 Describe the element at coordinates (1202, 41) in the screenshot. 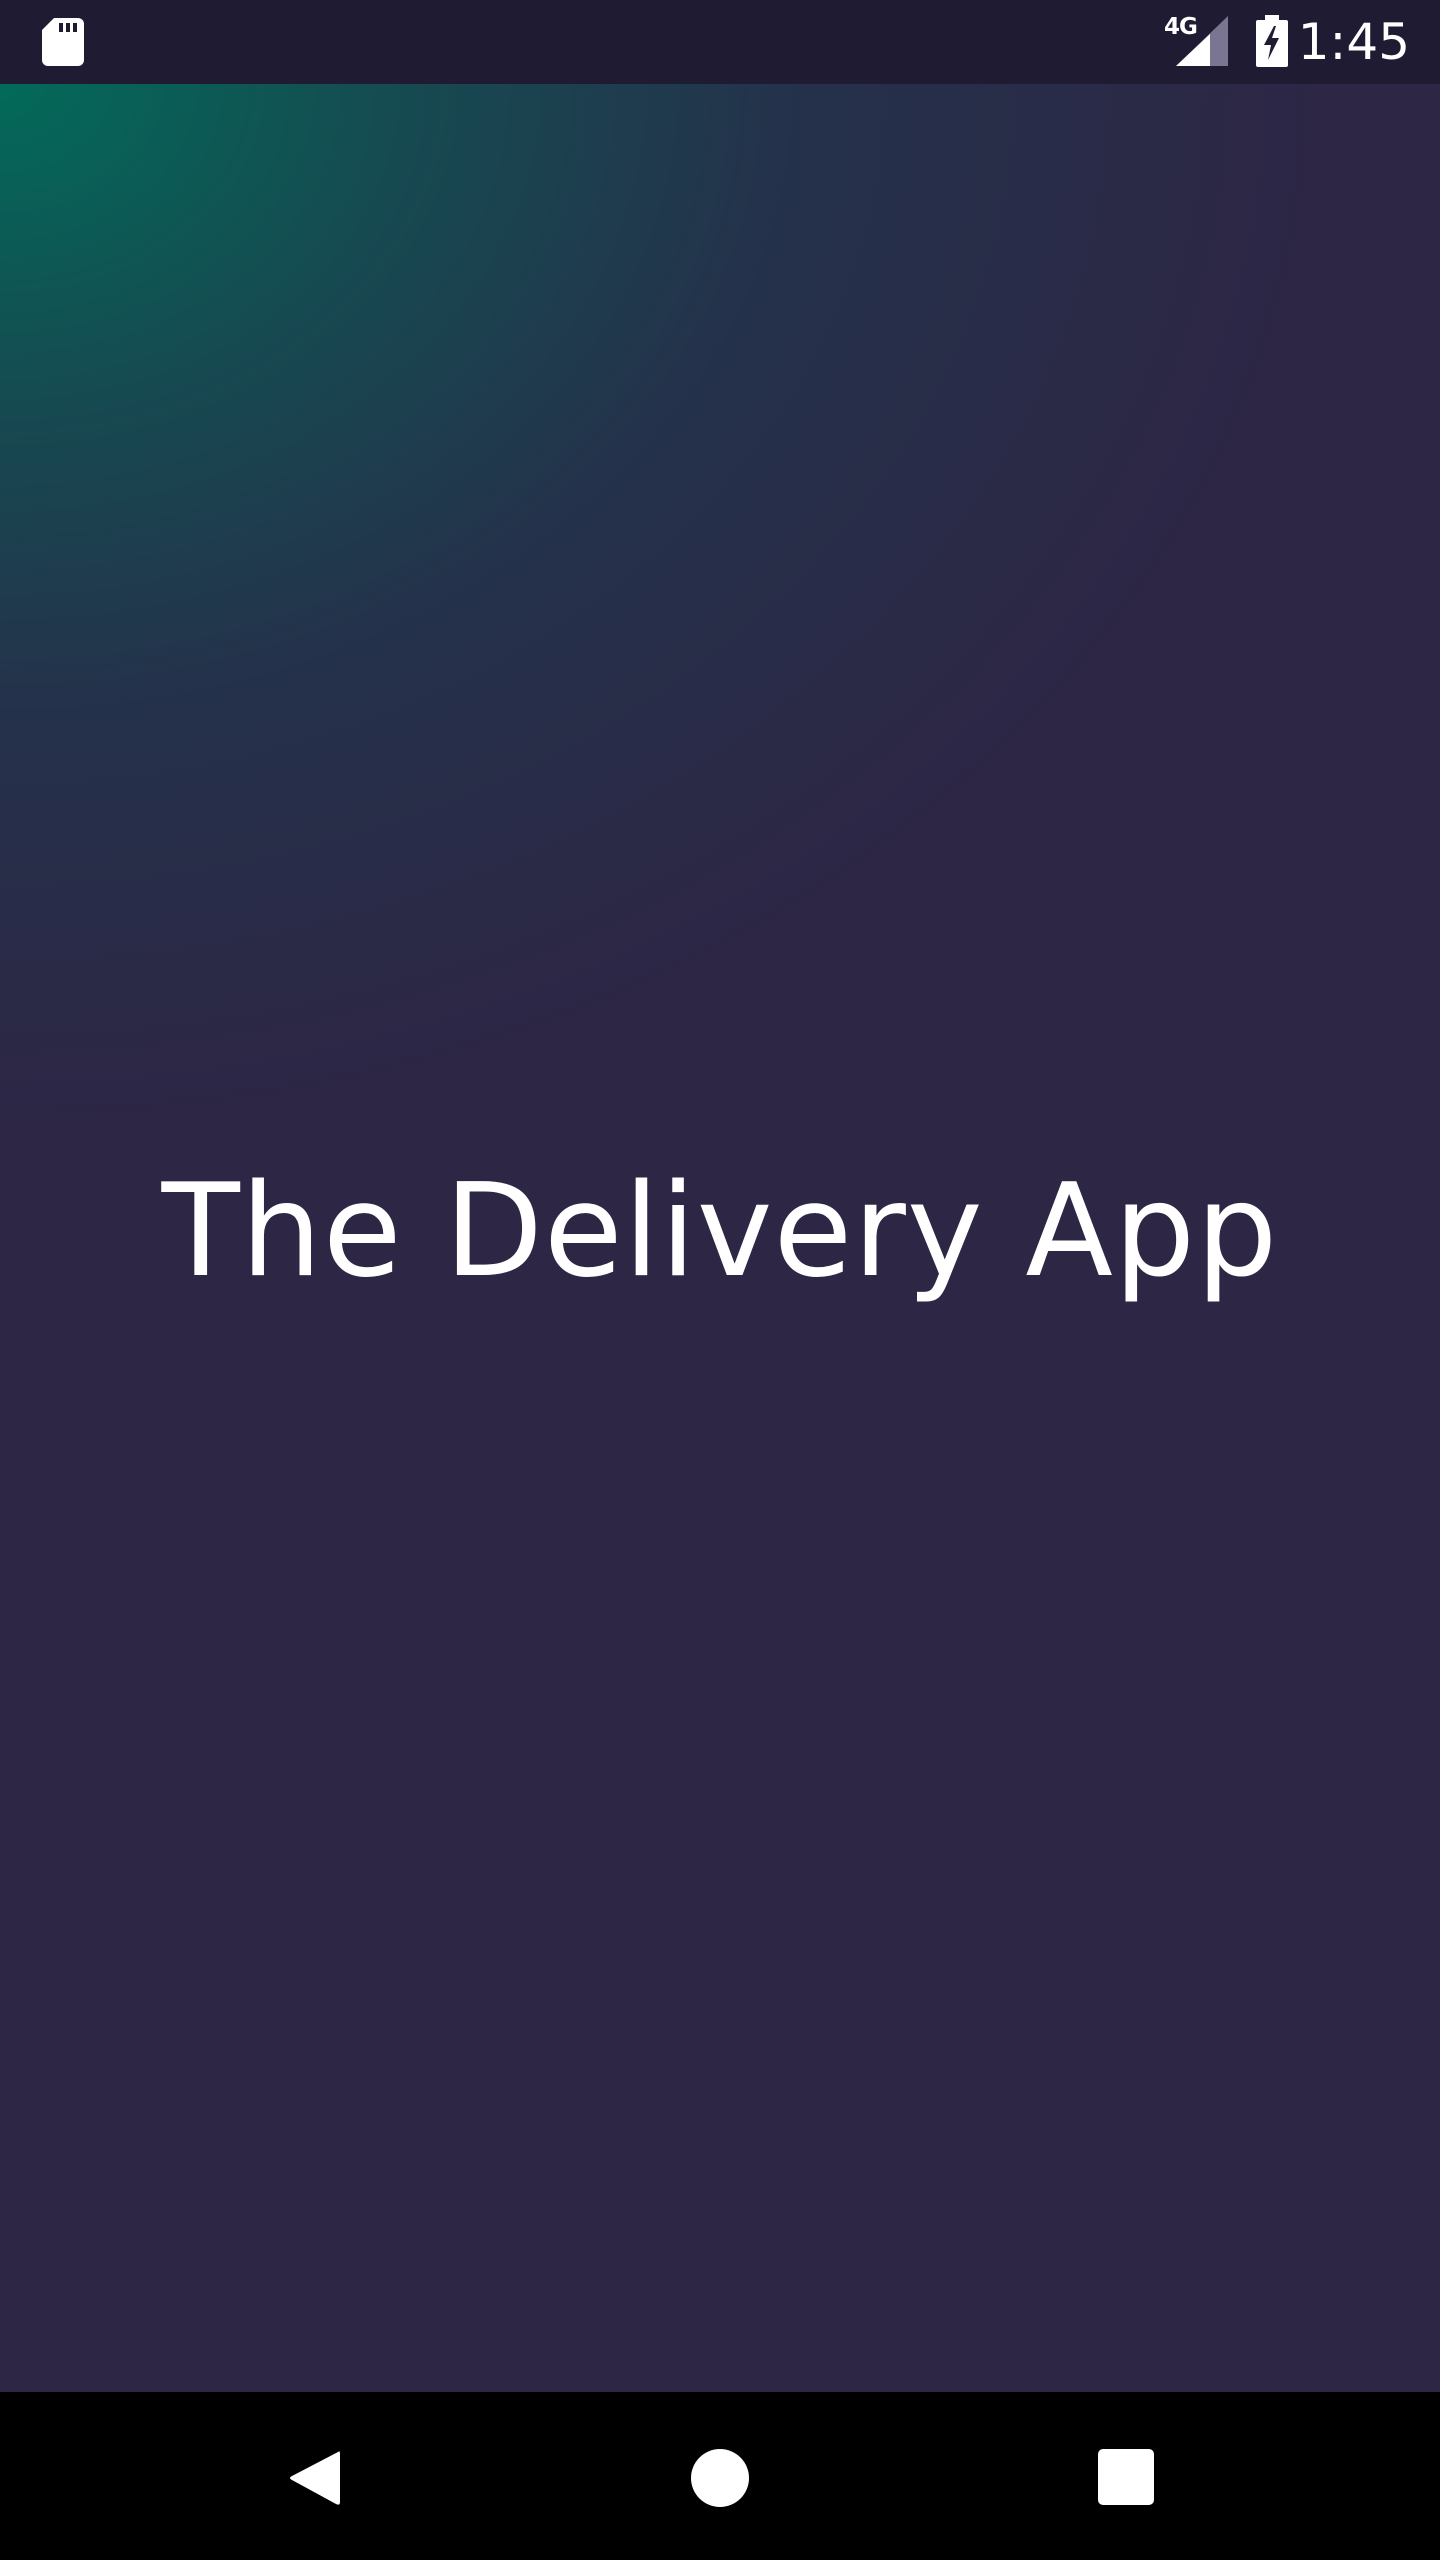

I see `signal-icon` at that location.